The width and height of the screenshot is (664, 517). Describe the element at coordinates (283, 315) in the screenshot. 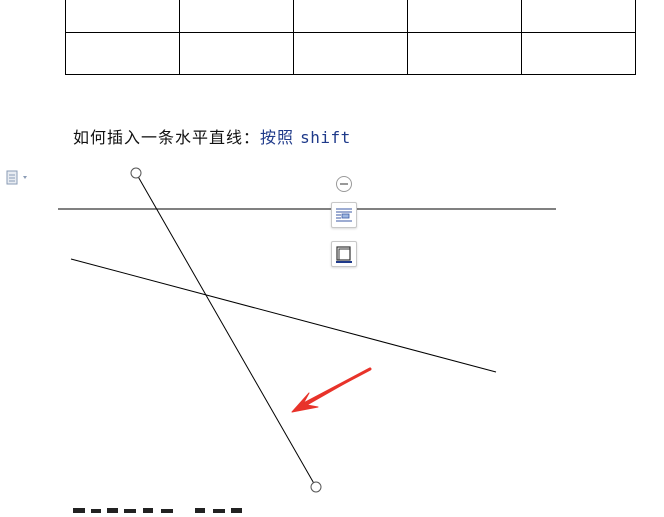

I see `sloped-line` at that location.